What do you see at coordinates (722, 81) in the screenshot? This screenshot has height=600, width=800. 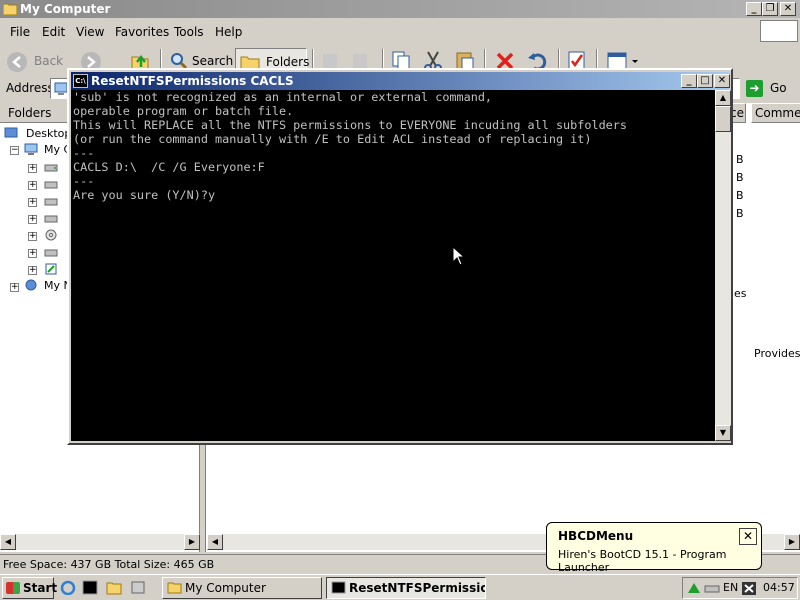 I see `console-close-button: ✕` at bounding box center [722, 81].